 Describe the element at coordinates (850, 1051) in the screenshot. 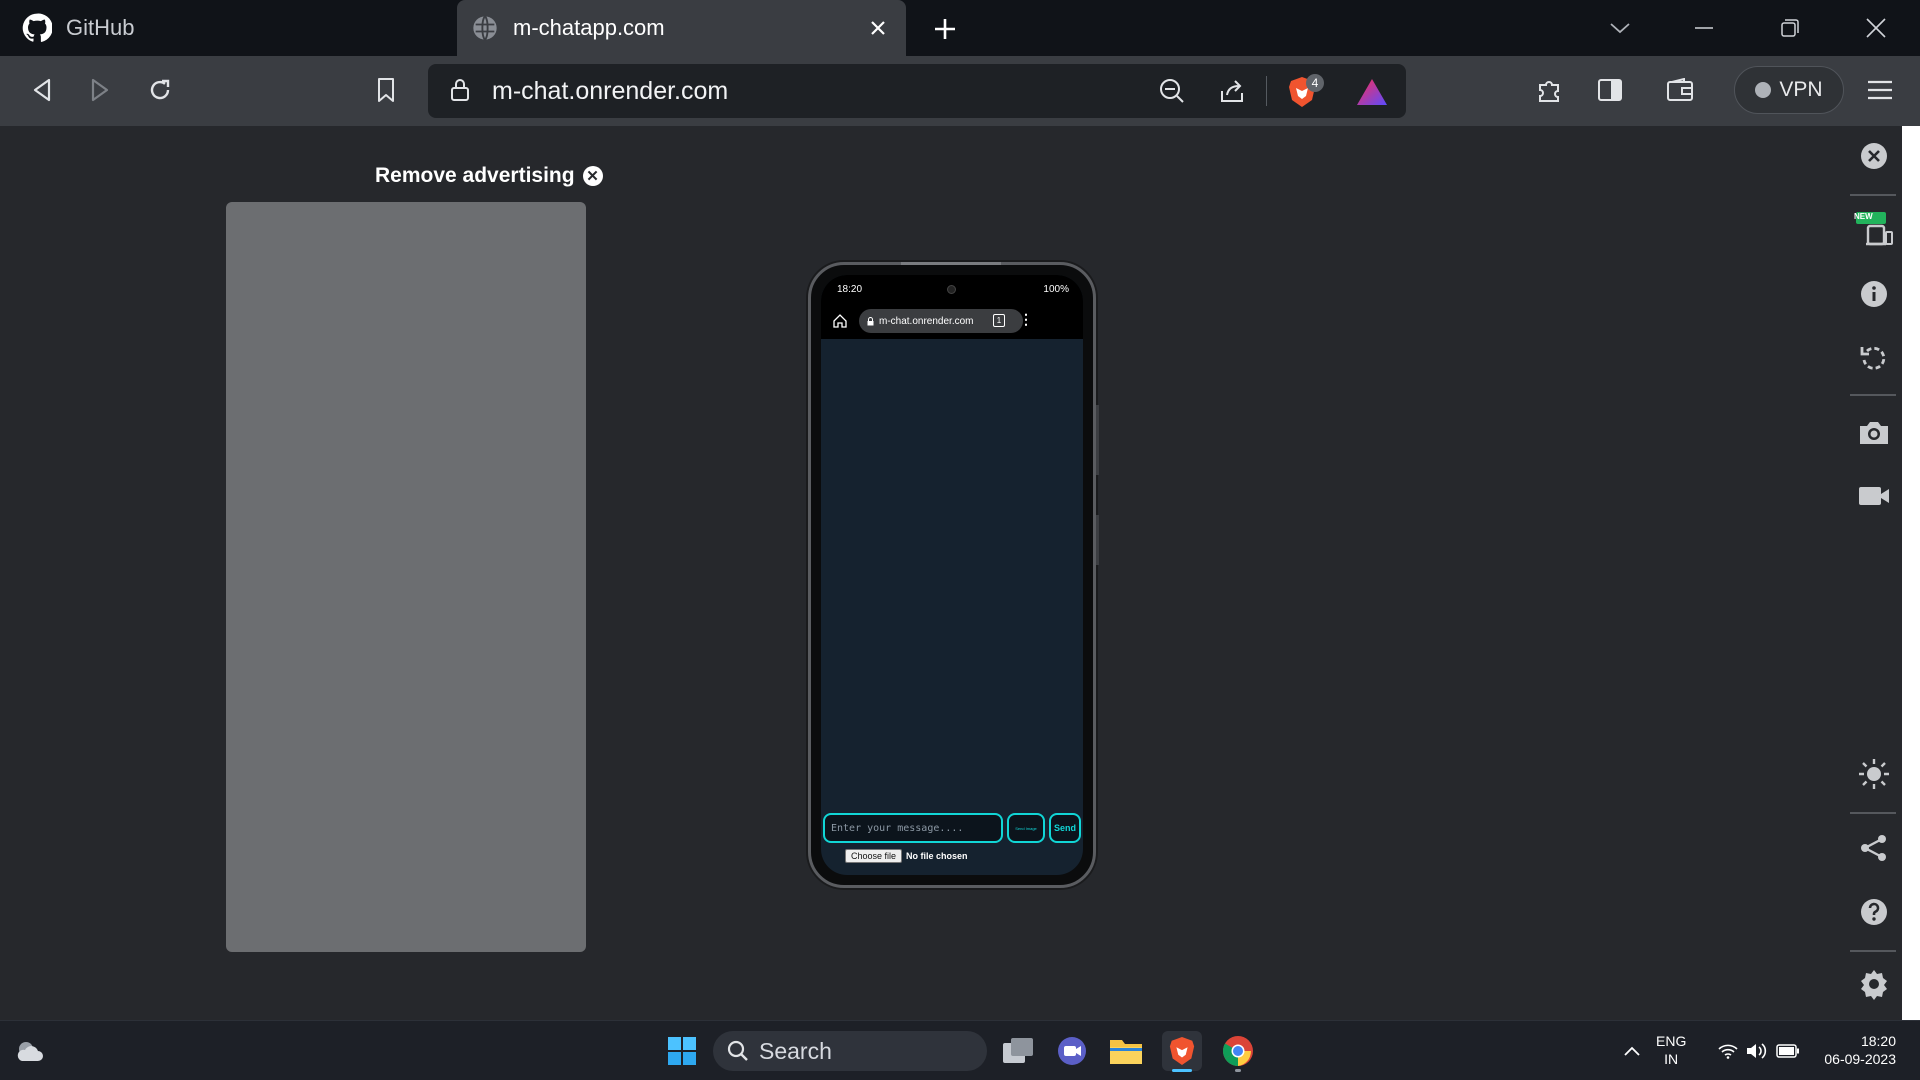

I see `taskbar-search: Search` at that location.